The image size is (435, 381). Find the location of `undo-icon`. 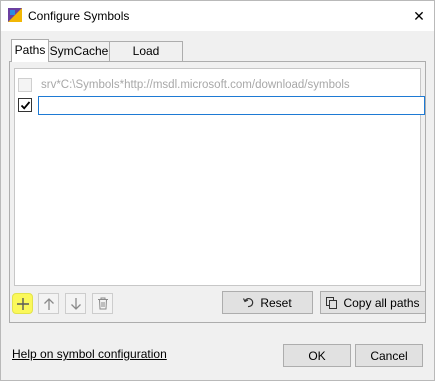

undo-icon is located at coordinates (248, 302).